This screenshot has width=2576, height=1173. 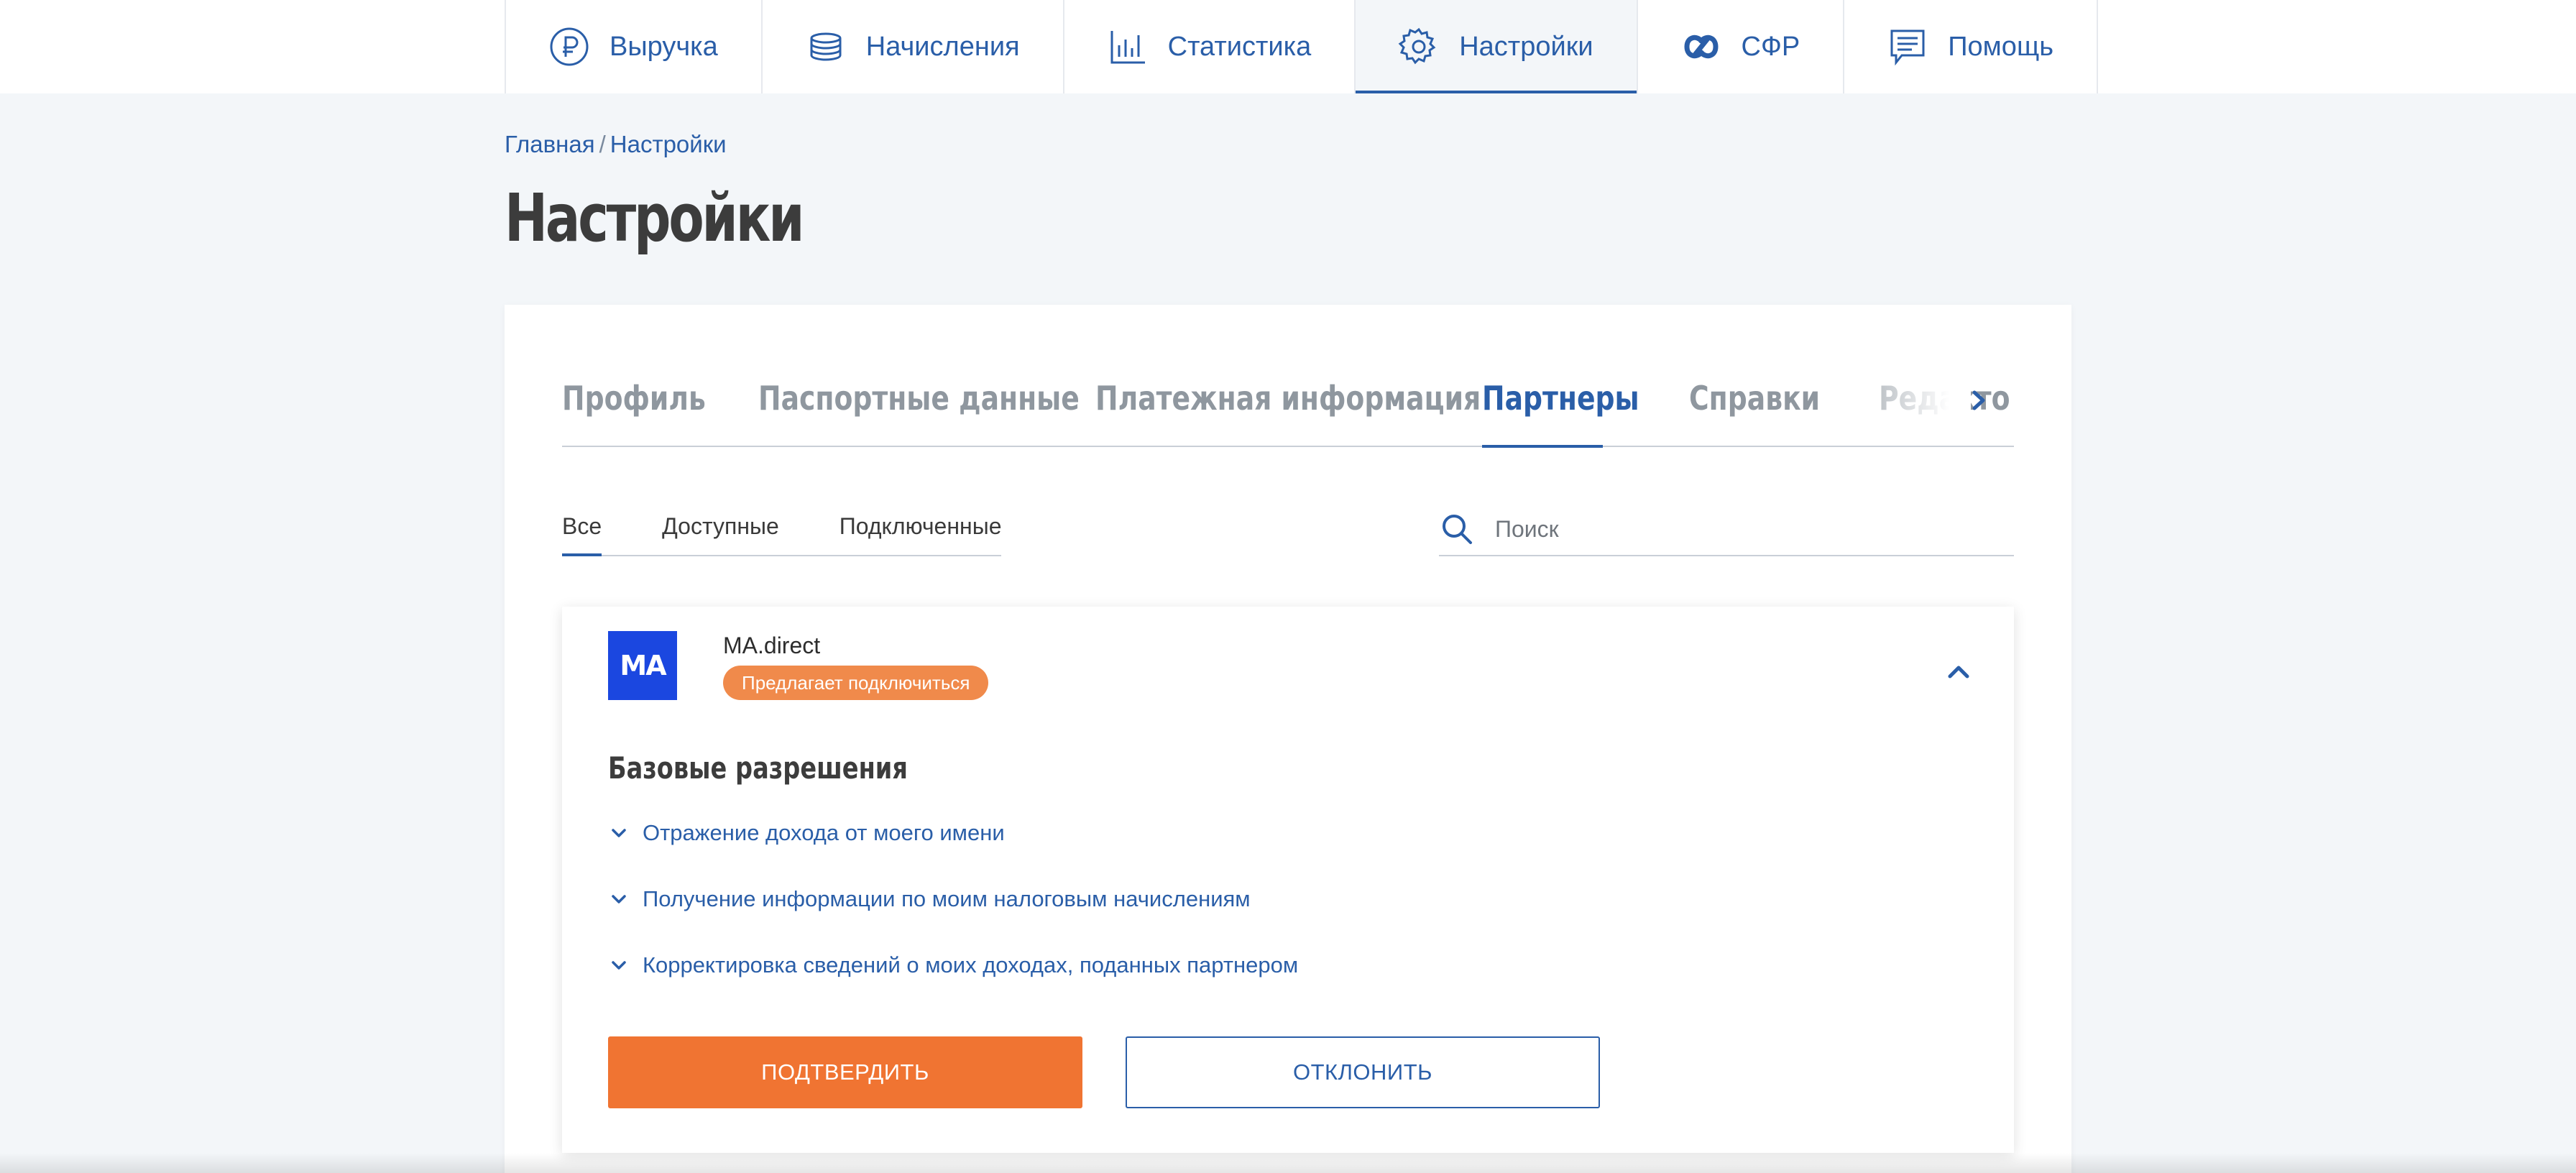 What do you see at coordinates (1899, 401) in the screenshot?
I see `tabs-fade` at bounding box center [1899, 401].